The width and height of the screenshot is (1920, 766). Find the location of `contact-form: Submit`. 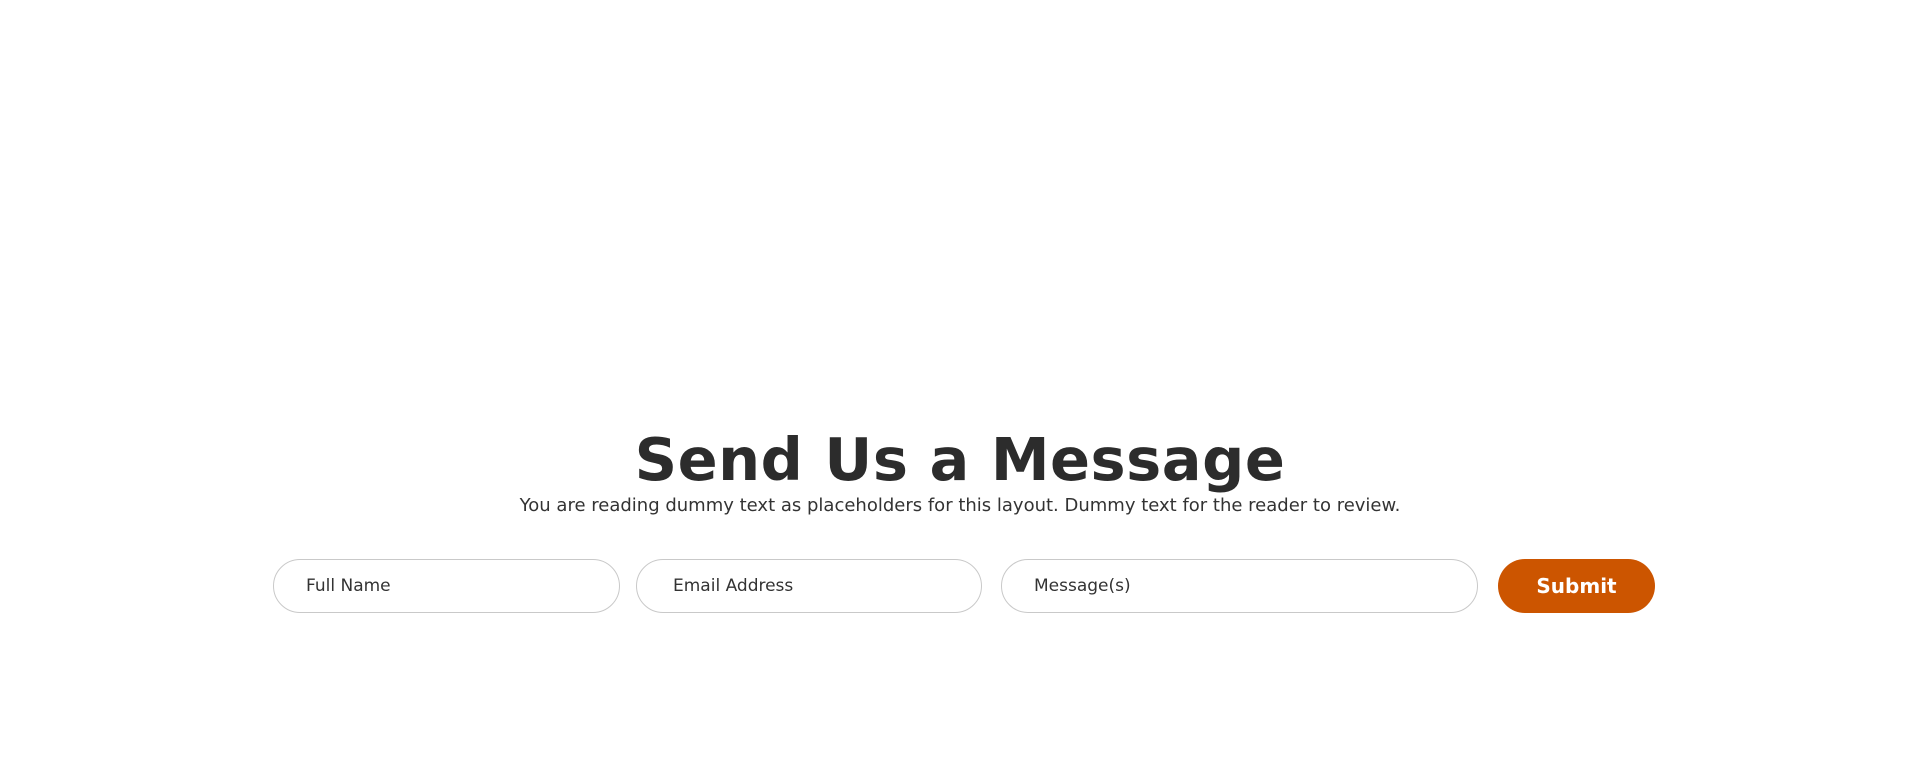

contact-form: Submit is located at coordinates (960, 588).